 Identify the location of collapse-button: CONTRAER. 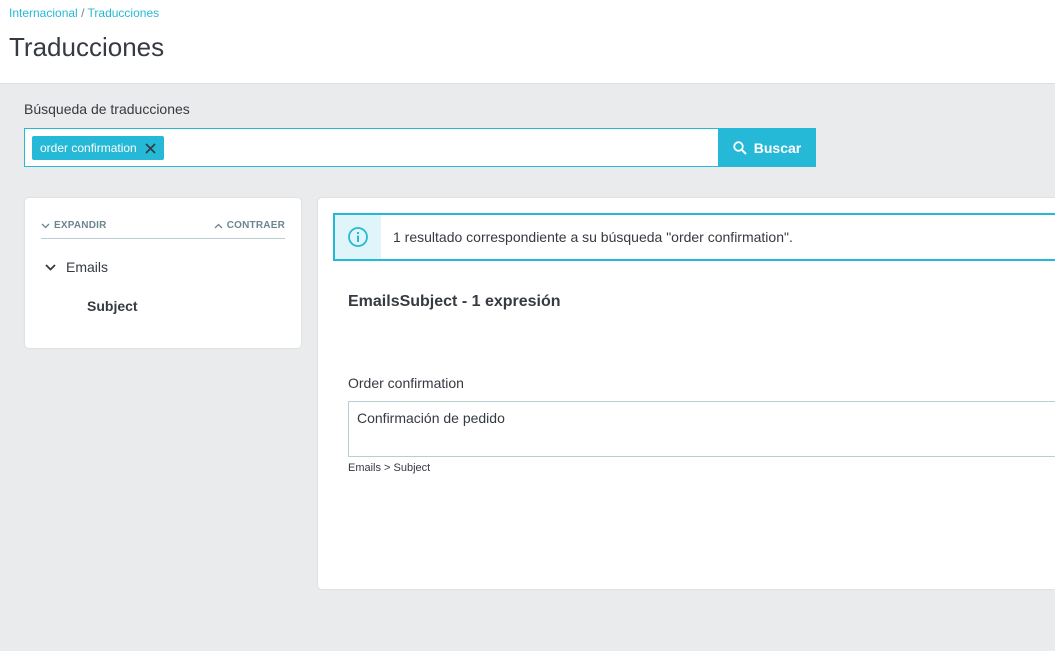
(249, 225).